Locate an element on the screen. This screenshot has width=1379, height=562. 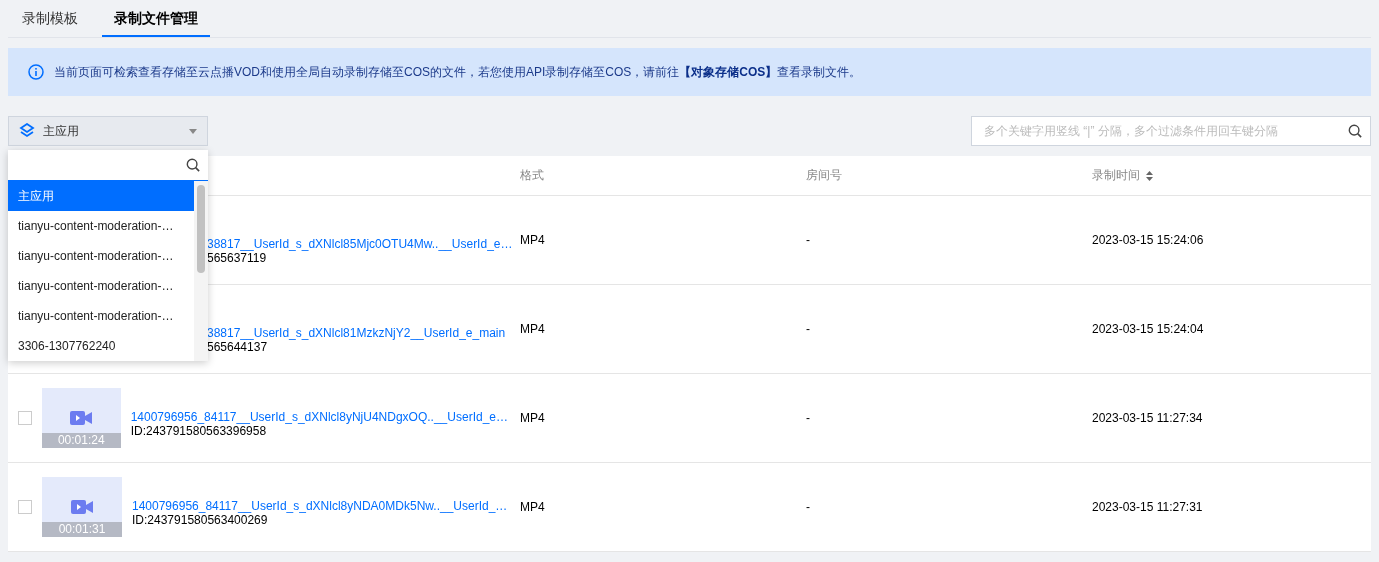
file-id: ID:243791580563396958 is located at coordinates (199, 431).